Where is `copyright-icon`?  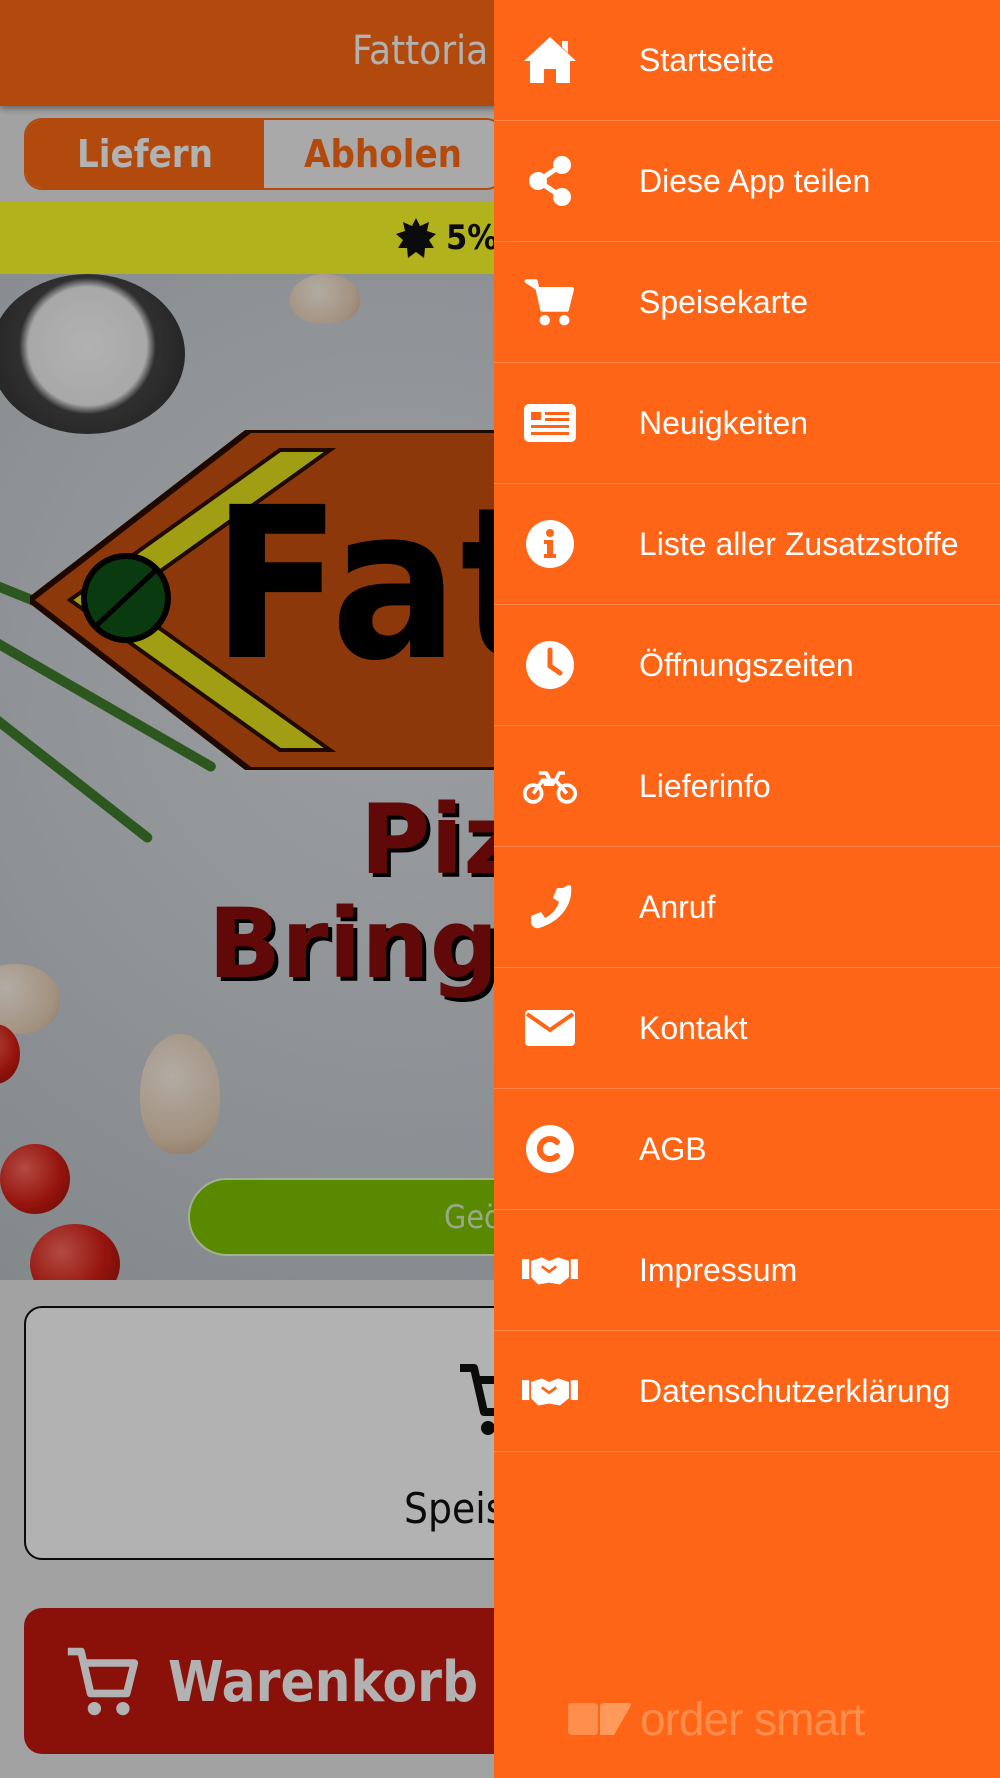 copyright-icon is located at coordinates (550, 1149).